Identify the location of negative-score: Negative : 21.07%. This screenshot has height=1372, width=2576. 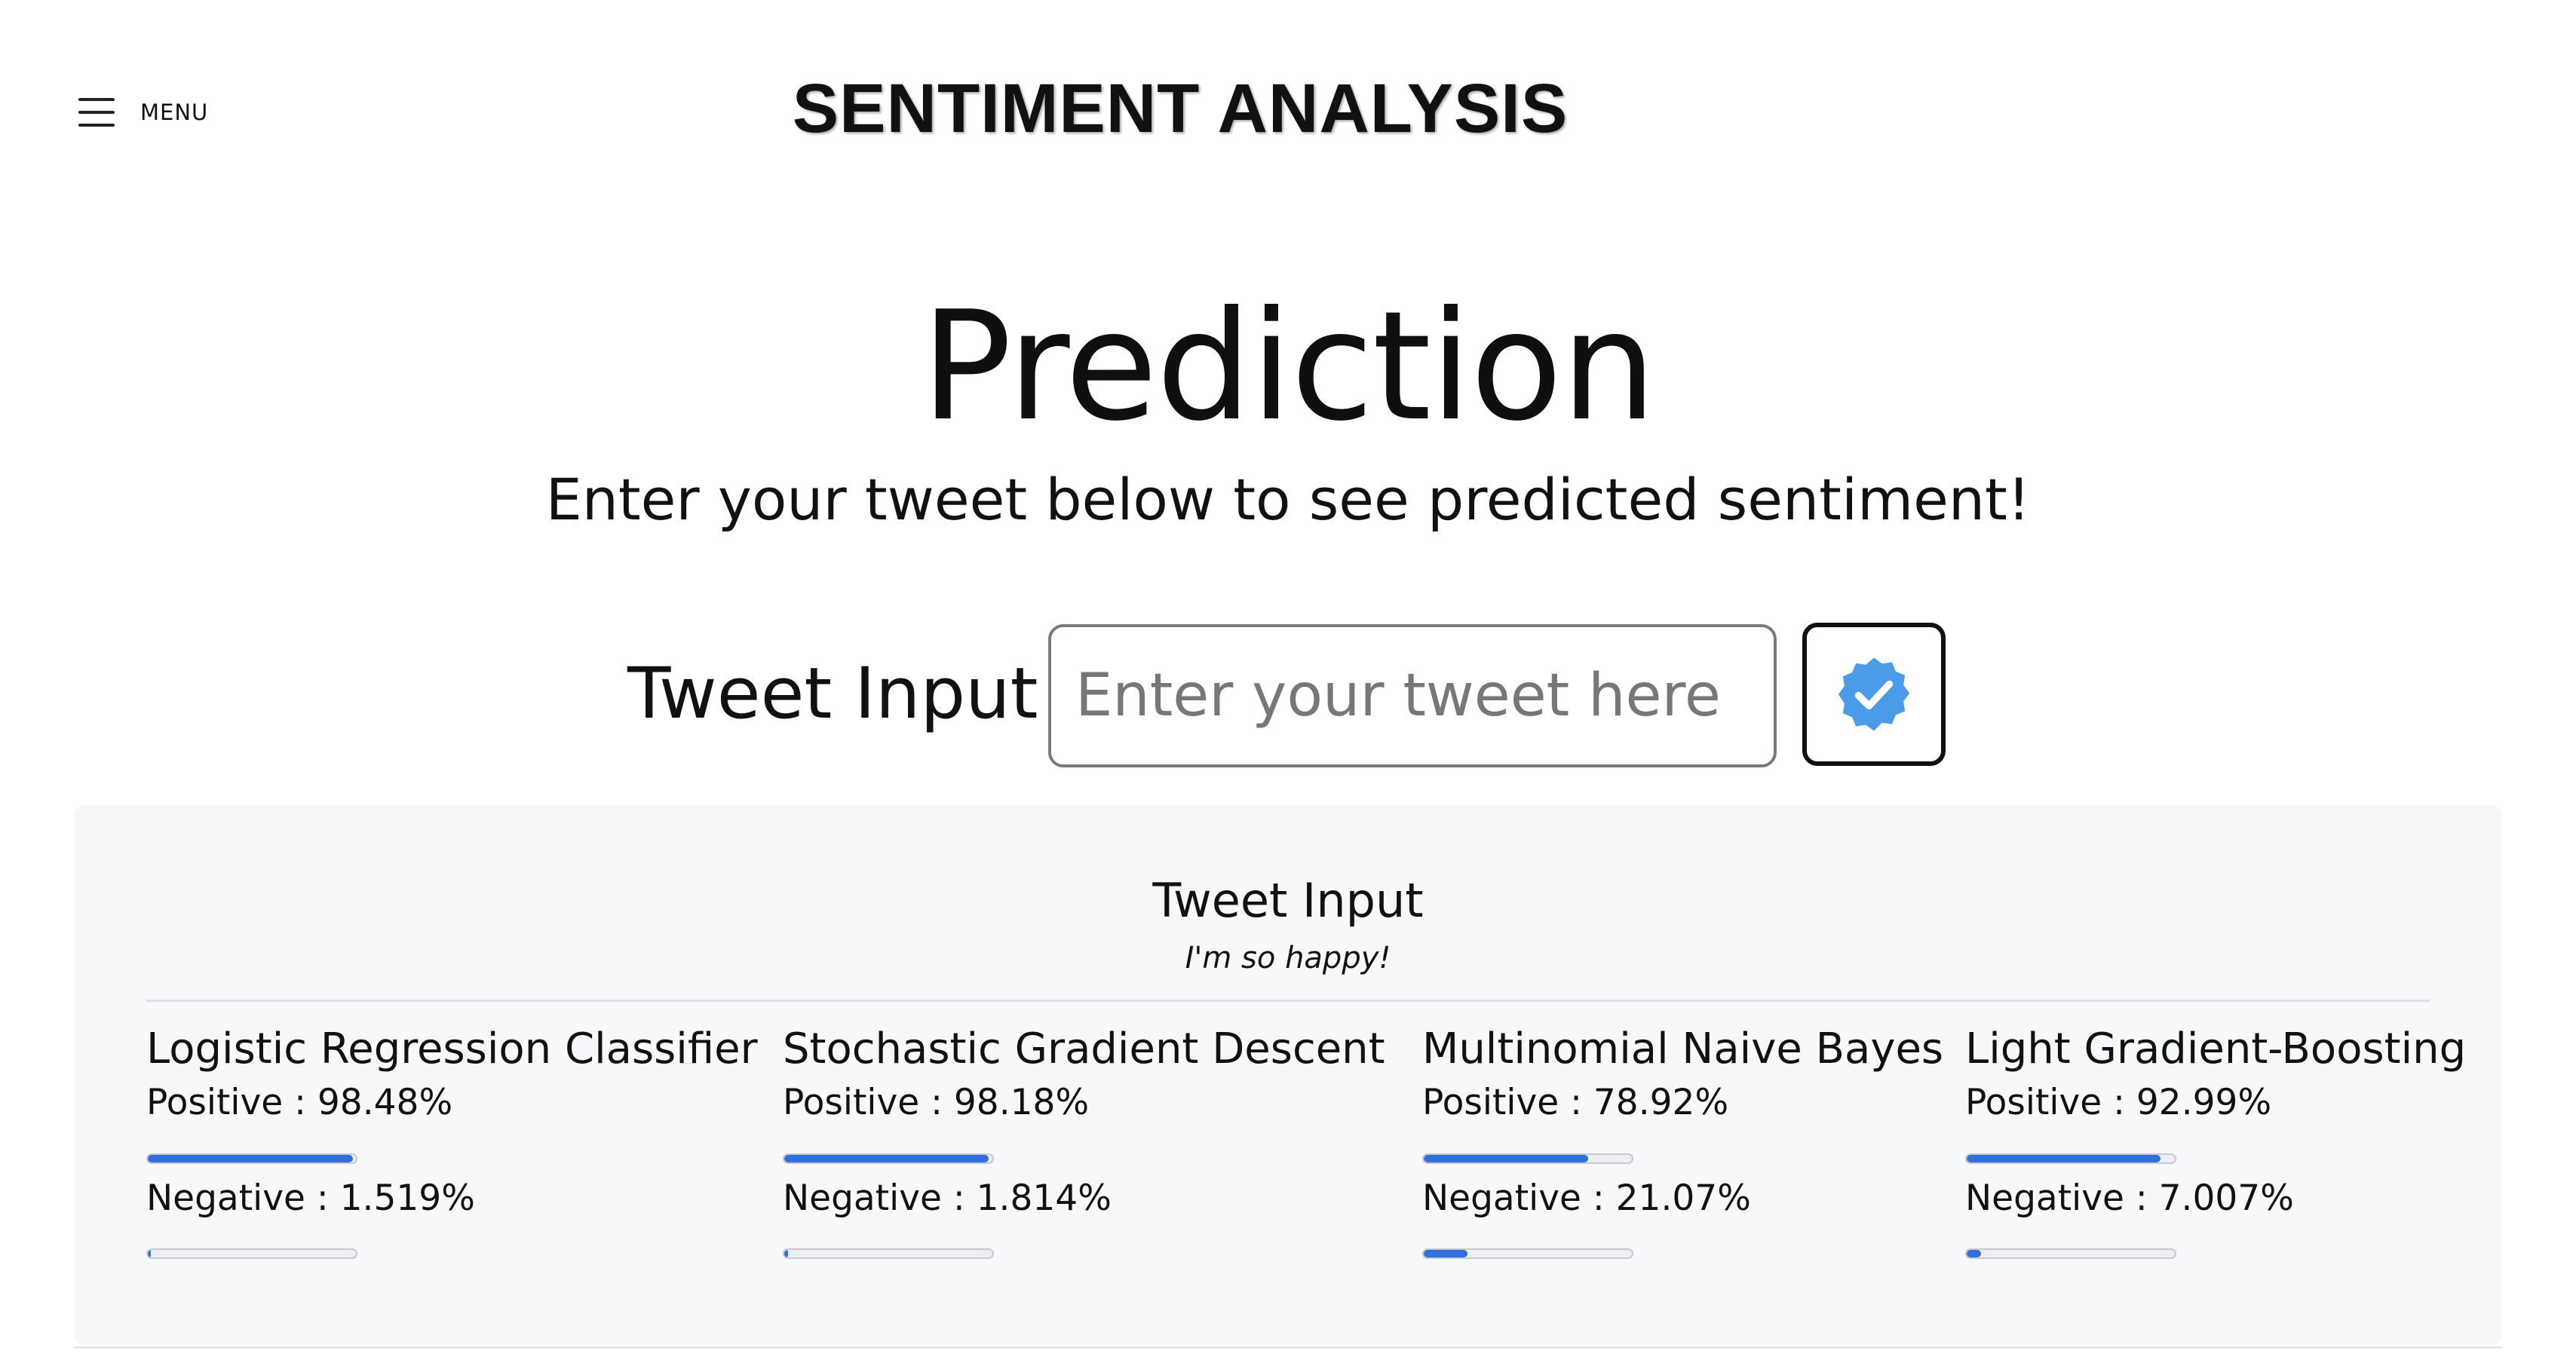
(1586, 1198).